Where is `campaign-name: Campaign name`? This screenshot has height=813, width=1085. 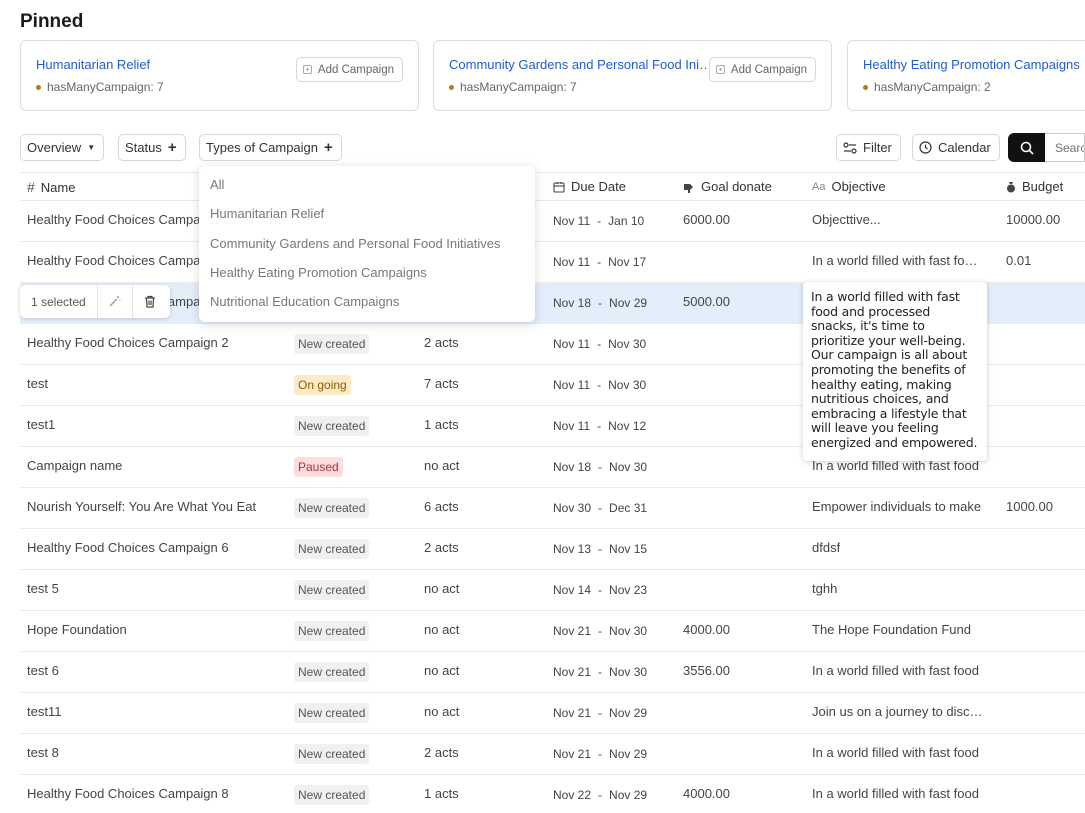
campaign-name: Campaign name is located at coordinates (74, 465).